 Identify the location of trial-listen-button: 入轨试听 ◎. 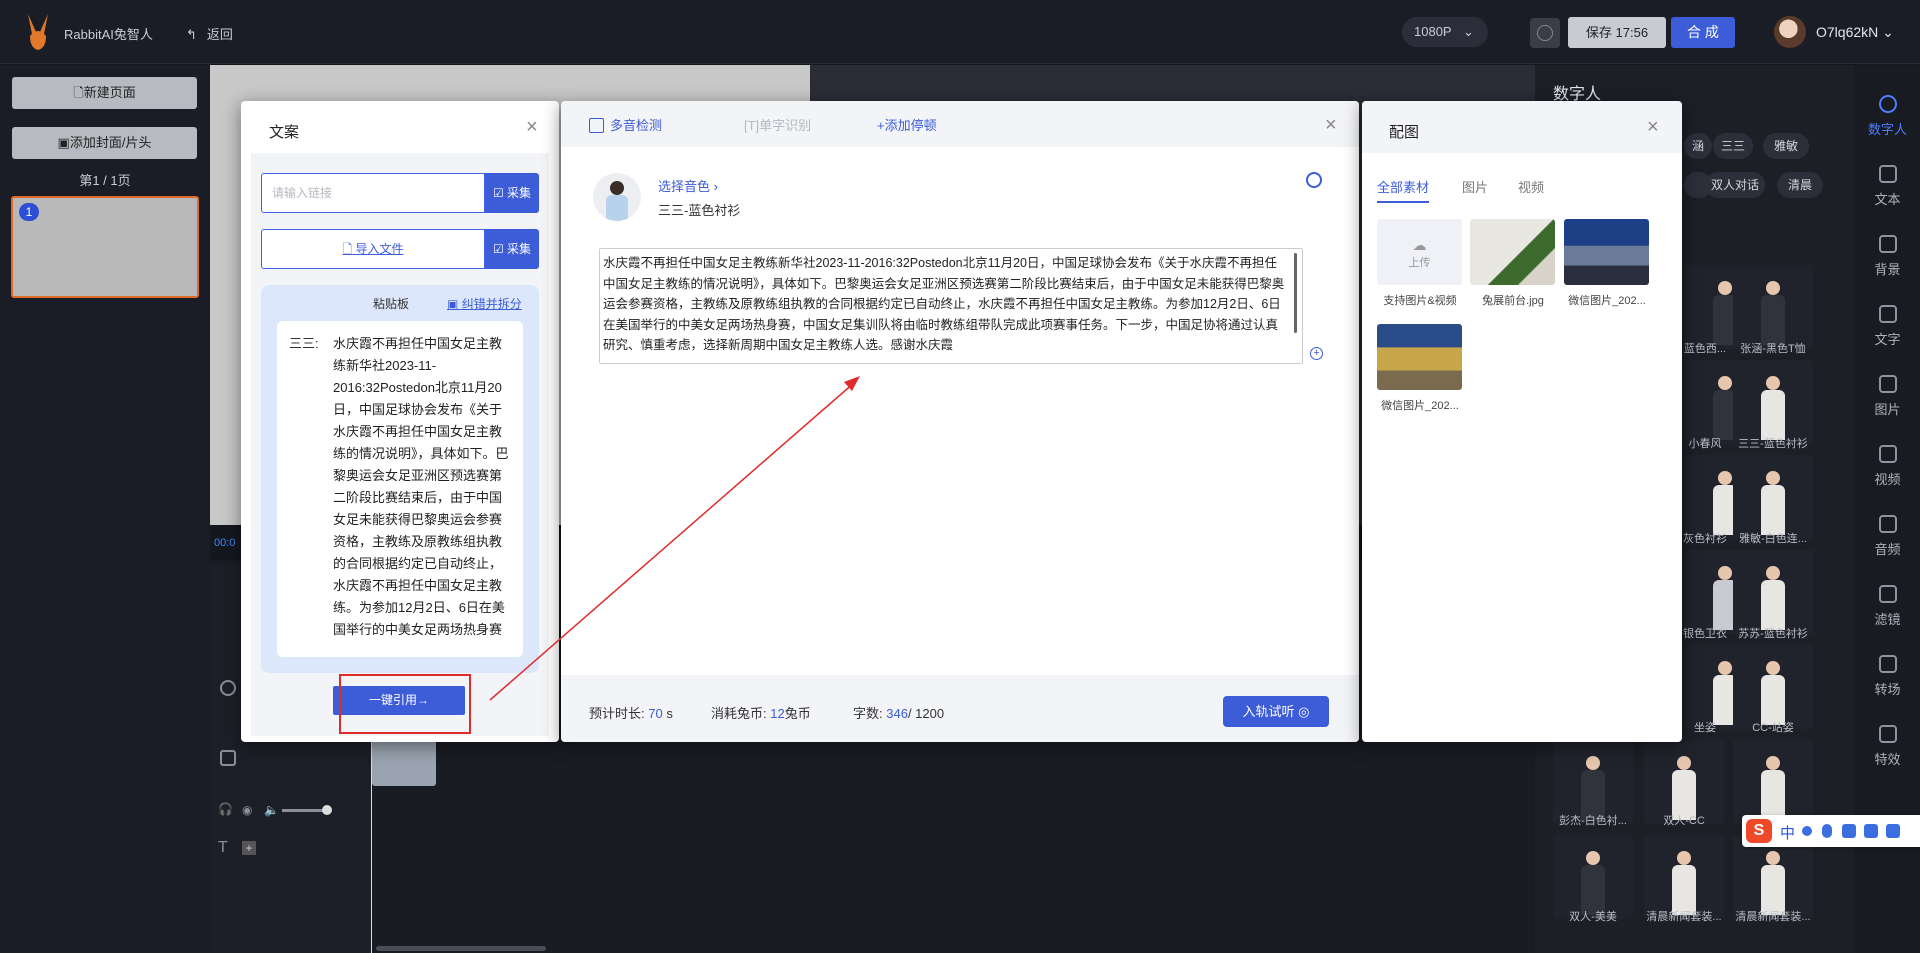
(1276, 711).